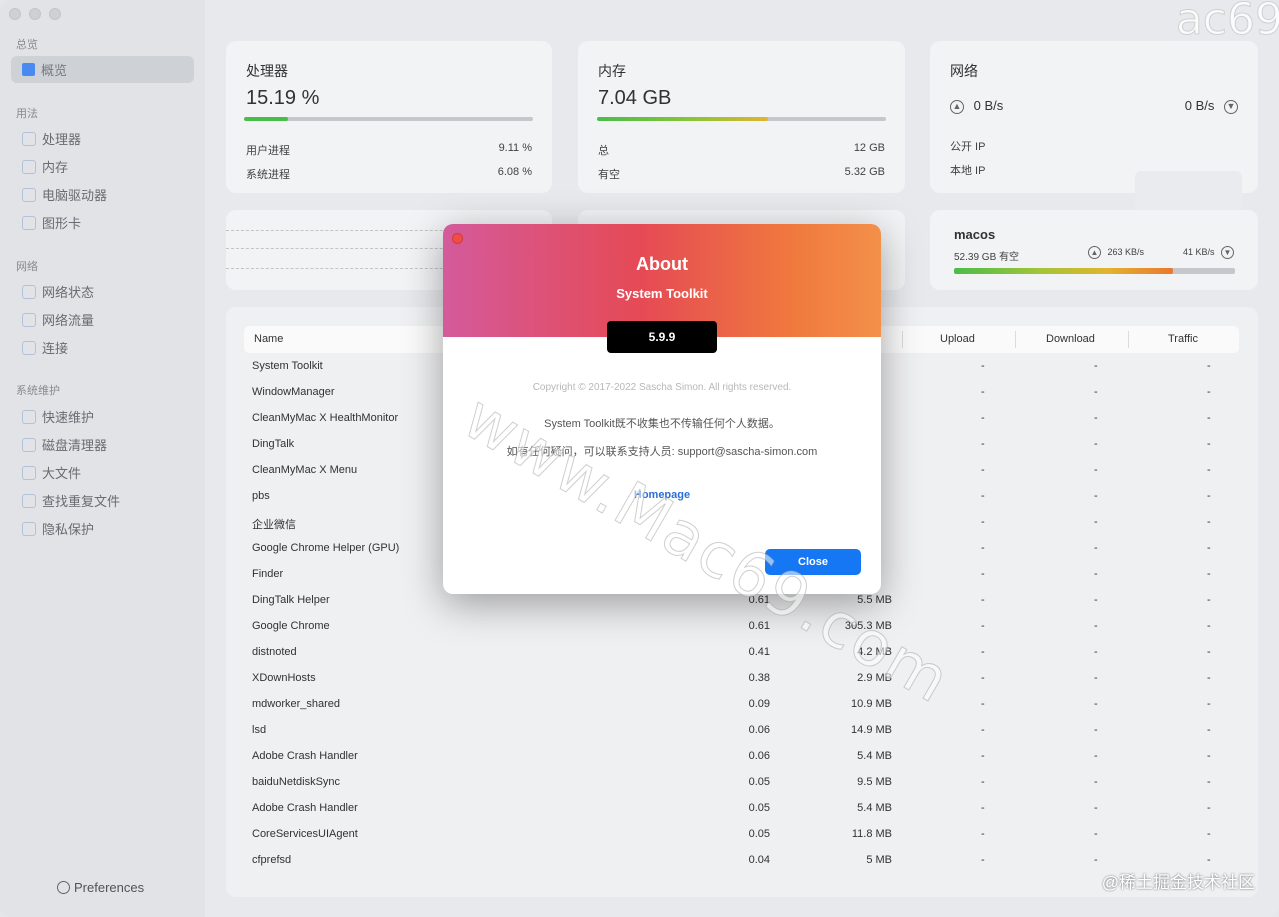 This screenshot has height=917, width=1279. I want to click on close-dialog-button, so click(457, 238).